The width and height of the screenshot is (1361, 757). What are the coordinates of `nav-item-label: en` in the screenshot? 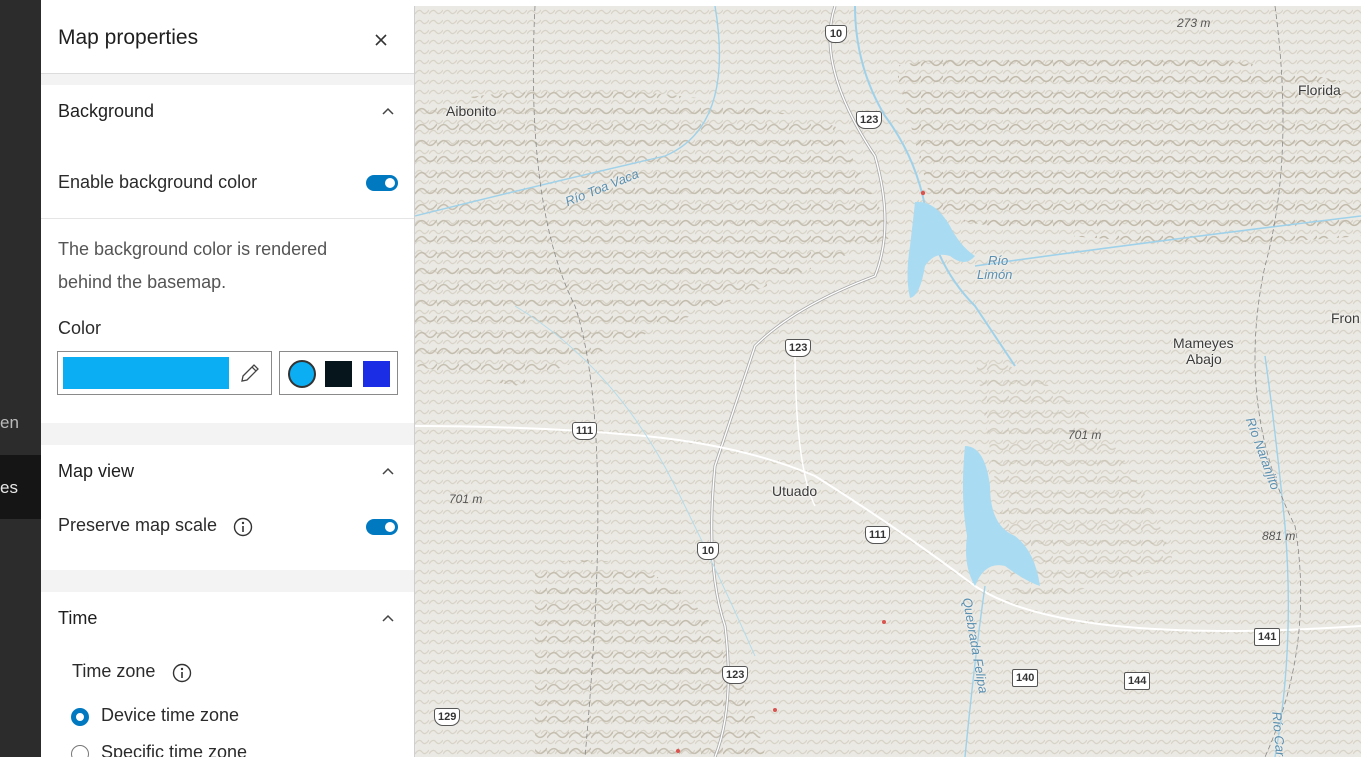 It's located at (9, 422).